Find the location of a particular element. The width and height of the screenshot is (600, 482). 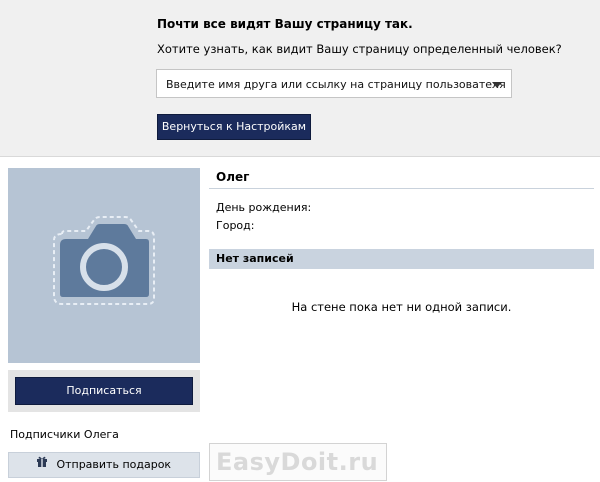

name-divider is located at coordinates (401, 188).